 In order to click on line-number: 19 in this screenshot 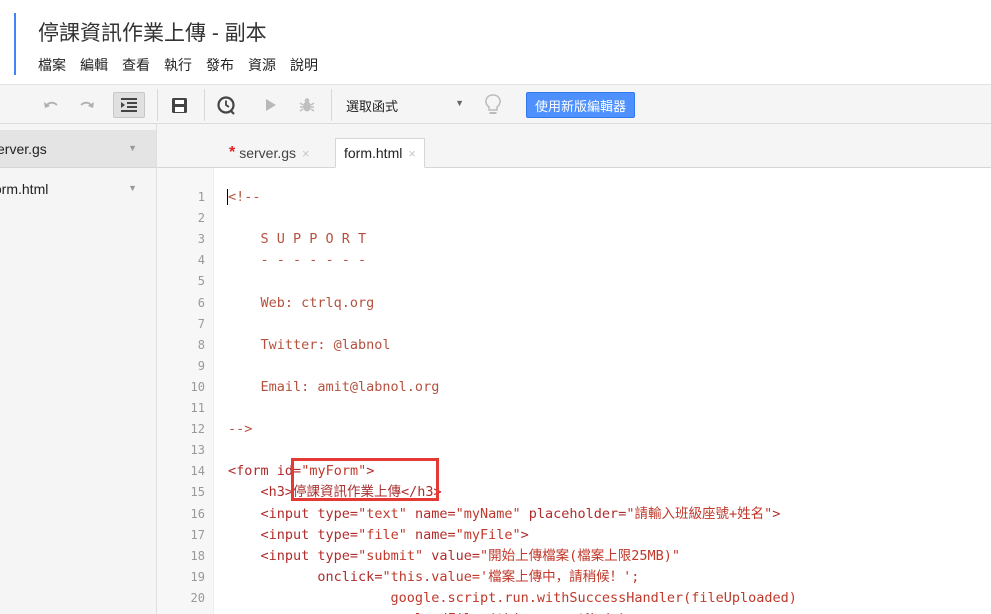, I will do `click(197, 576)`.